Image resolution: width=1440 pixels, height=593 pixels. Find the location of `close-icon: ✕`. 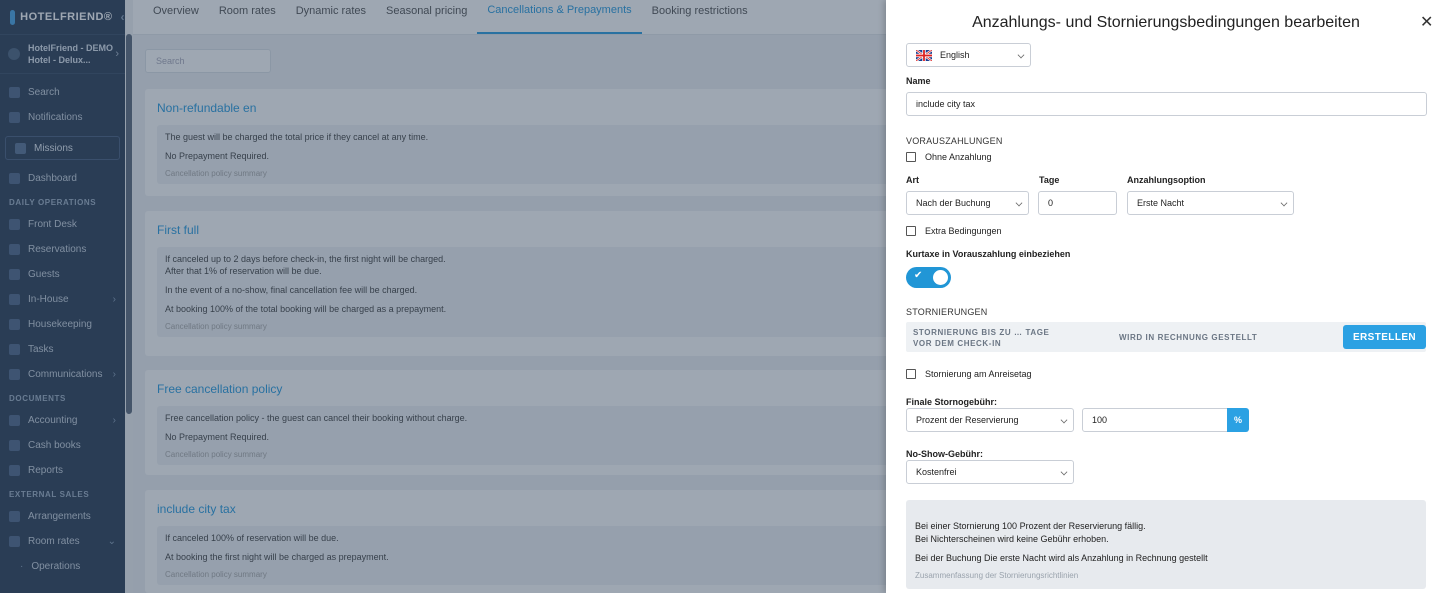

close-icon: ✕ is located at coordinates (1426, 22).